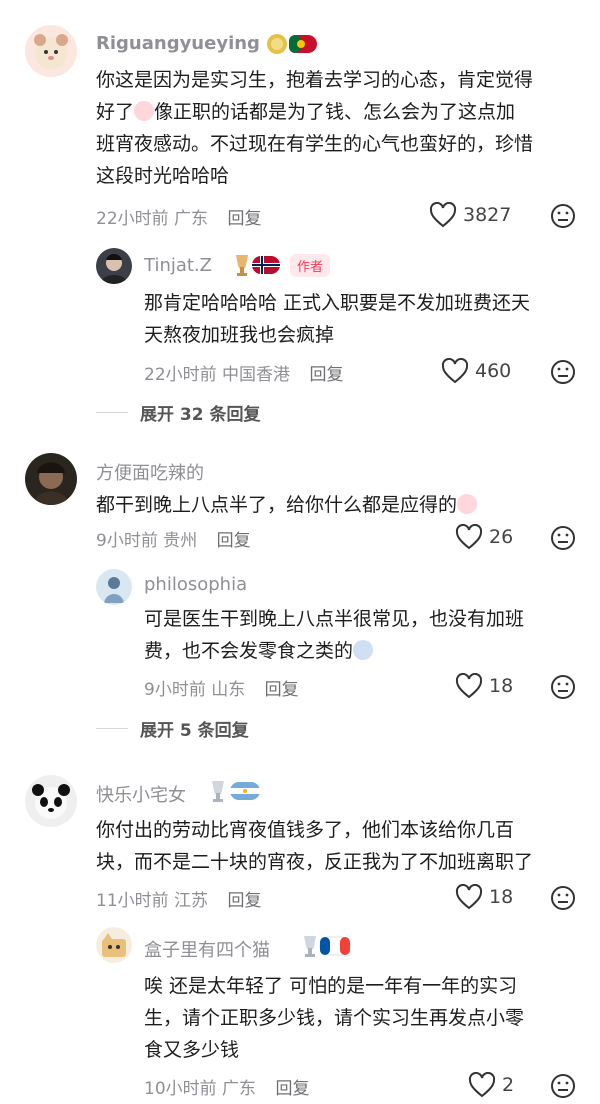 The width and height of the screenshot is (600, 1104). I want to click on comment-meta: 11小时前 江苏 回复, so click(179, 901).